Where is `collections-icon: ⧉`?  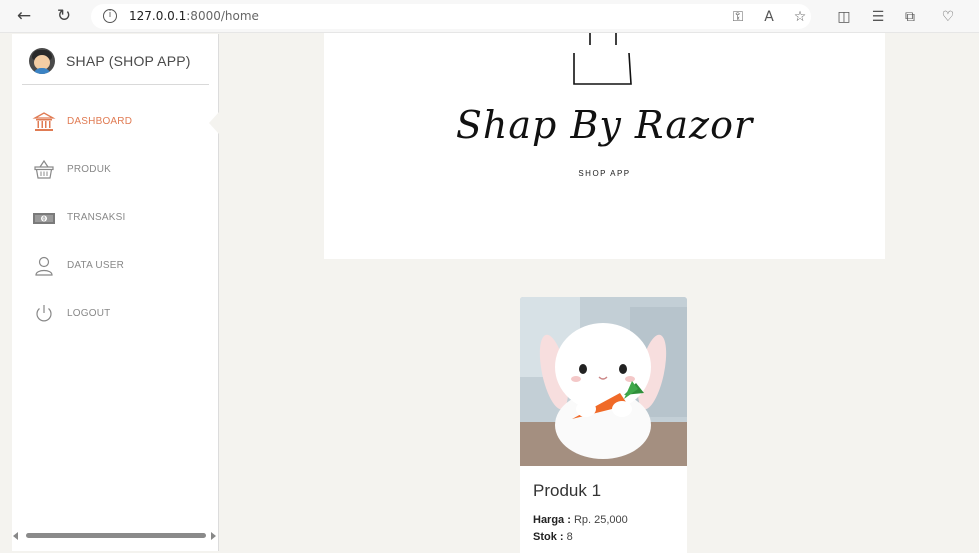
collections-icon: ⧉ is located at coordinates (910, 17).